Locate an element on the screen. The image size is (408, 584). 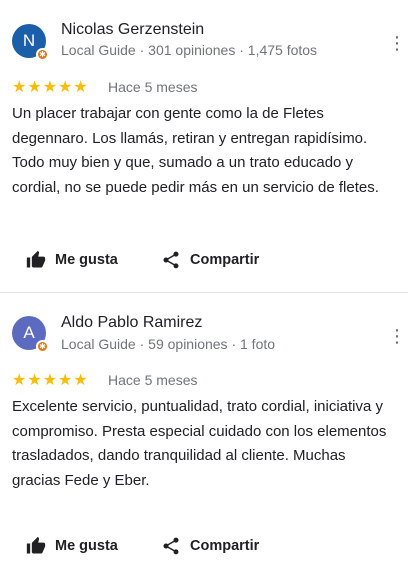
avatar-initial: A is located at coordinates (29, 332).